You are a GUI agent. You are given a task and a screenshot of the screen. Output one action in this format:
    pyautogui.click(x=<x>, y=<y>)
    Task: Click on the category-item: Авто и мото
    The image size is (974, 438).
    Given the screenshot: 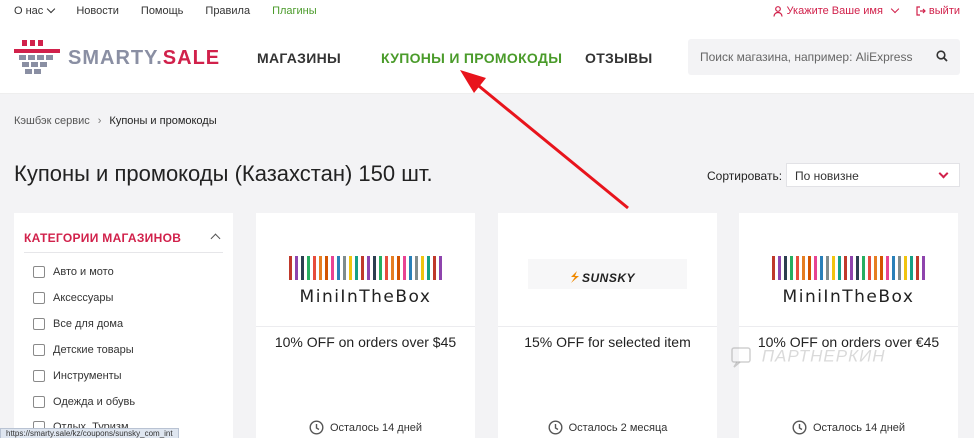 What is the action you would take?
    pyautogui.click(x=73, y=272)
    